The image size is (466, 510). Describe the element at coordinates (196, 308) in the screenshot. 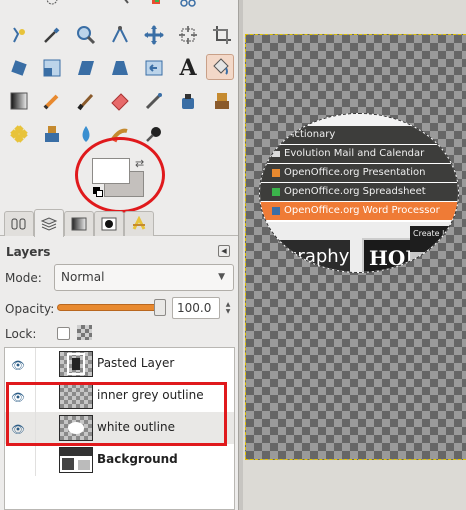

I see `opacity-input: 100.0` at that location.